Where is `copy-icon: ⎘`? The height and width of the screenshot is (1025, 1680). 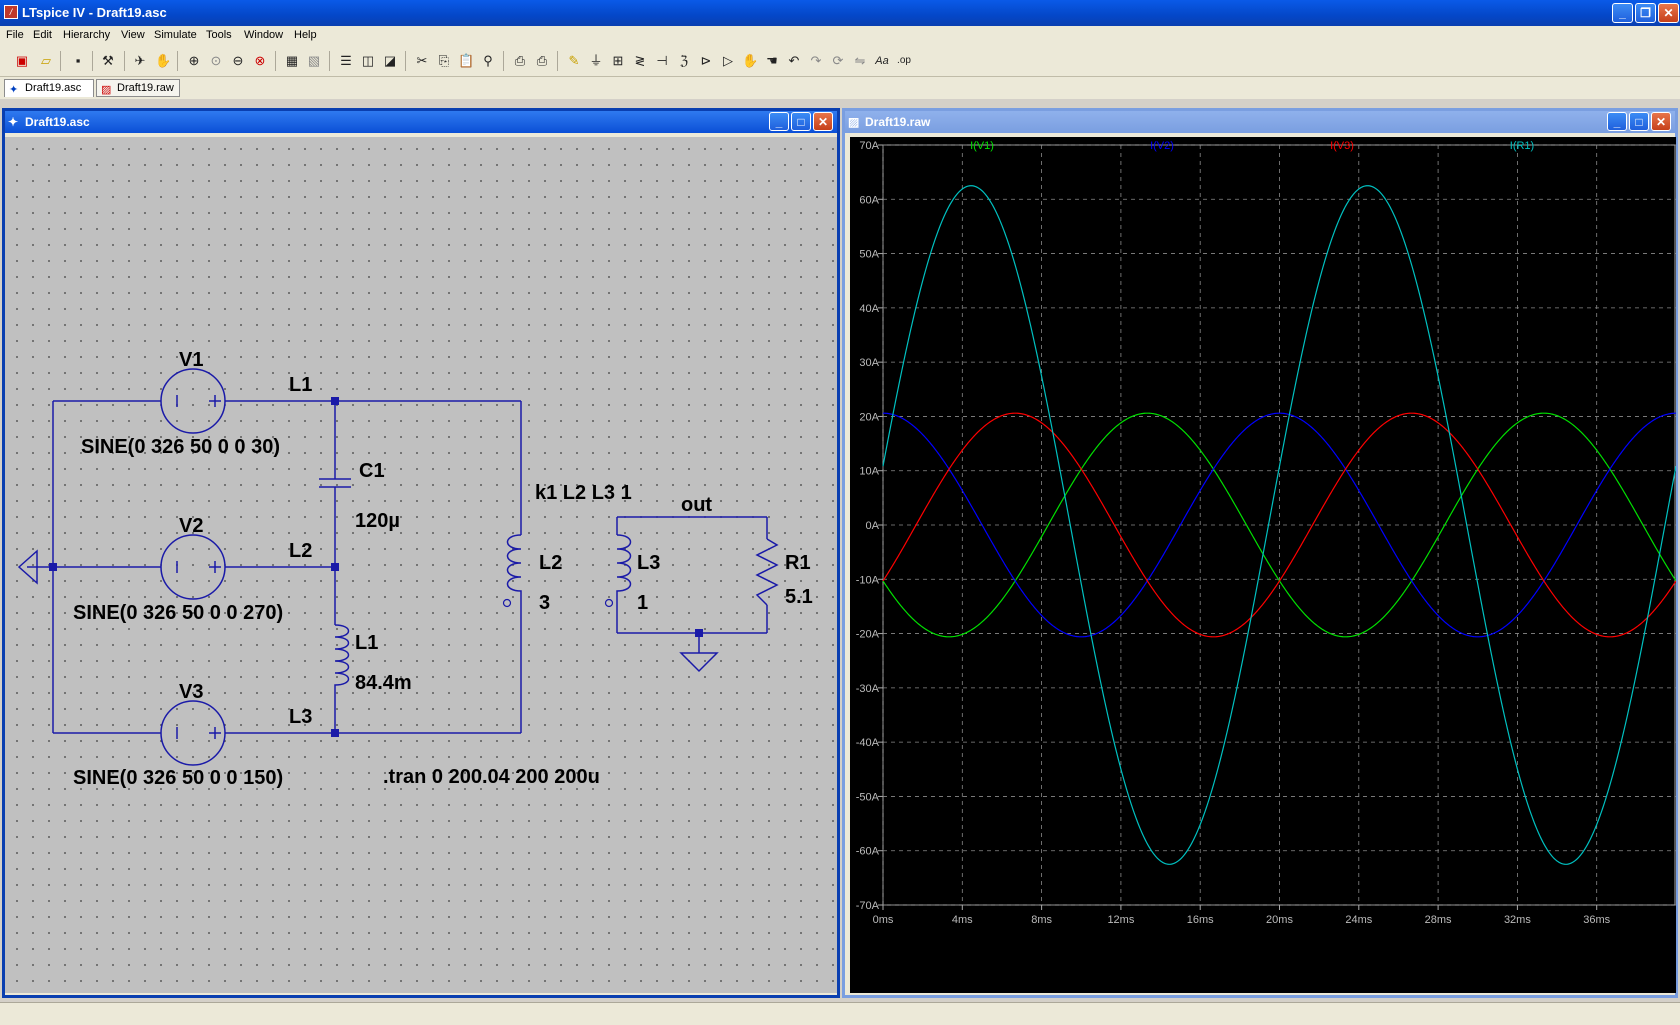
copy-icon: ⎘ is located at coordinates (444, 61).